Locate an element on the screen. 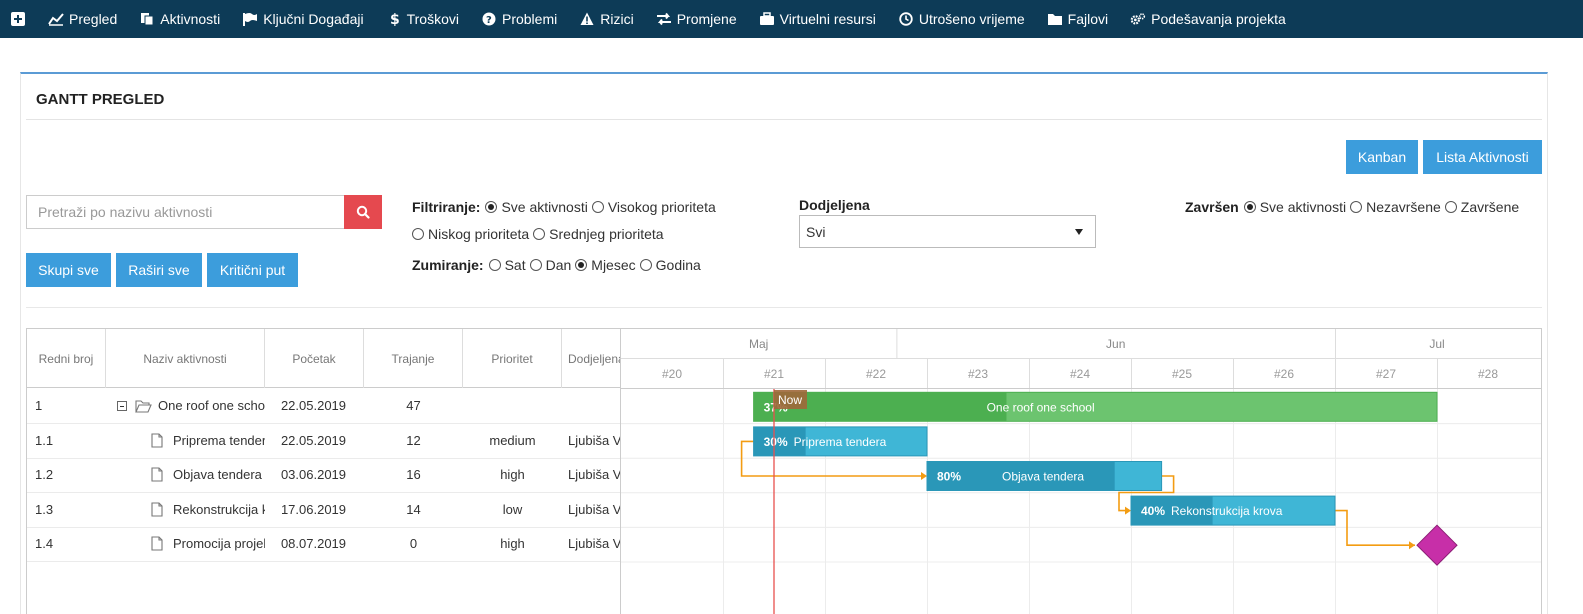  filter-radio-high is located at coordinates (597, 207).